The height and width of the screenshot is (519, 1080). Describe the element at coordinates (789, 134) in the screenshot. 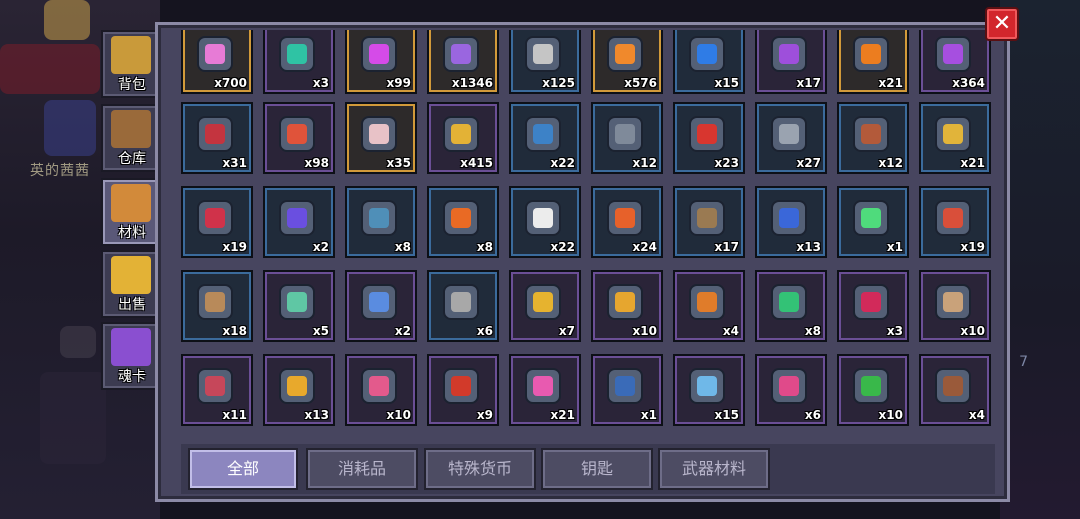

I see `metal-coupler-icon` at that location.